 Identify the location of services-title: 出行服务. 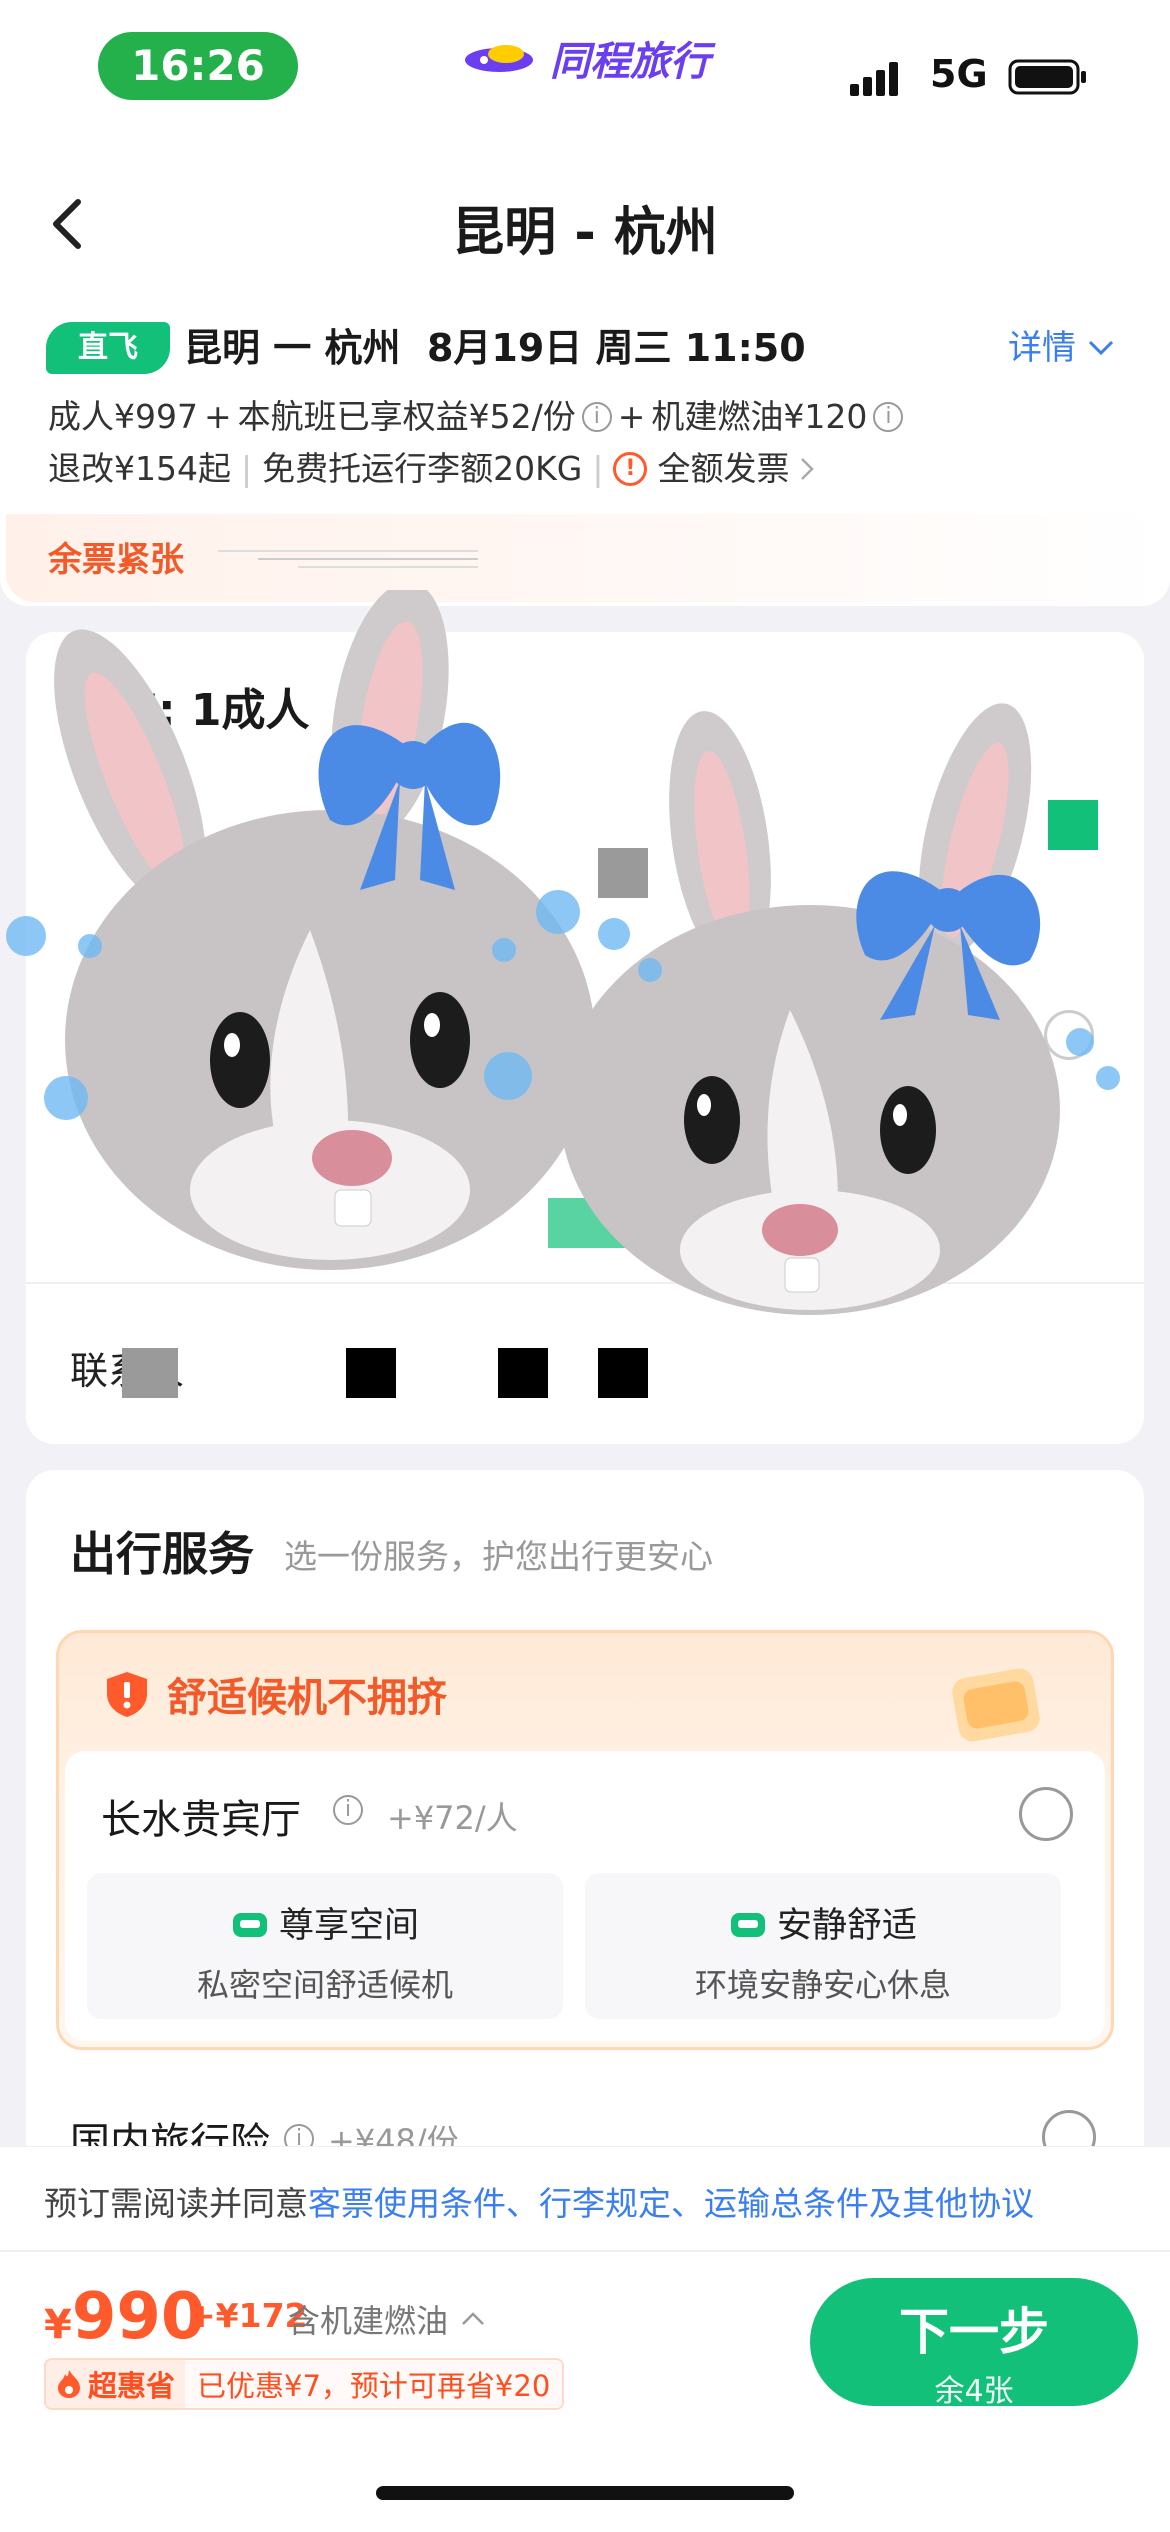
(162, 1554).